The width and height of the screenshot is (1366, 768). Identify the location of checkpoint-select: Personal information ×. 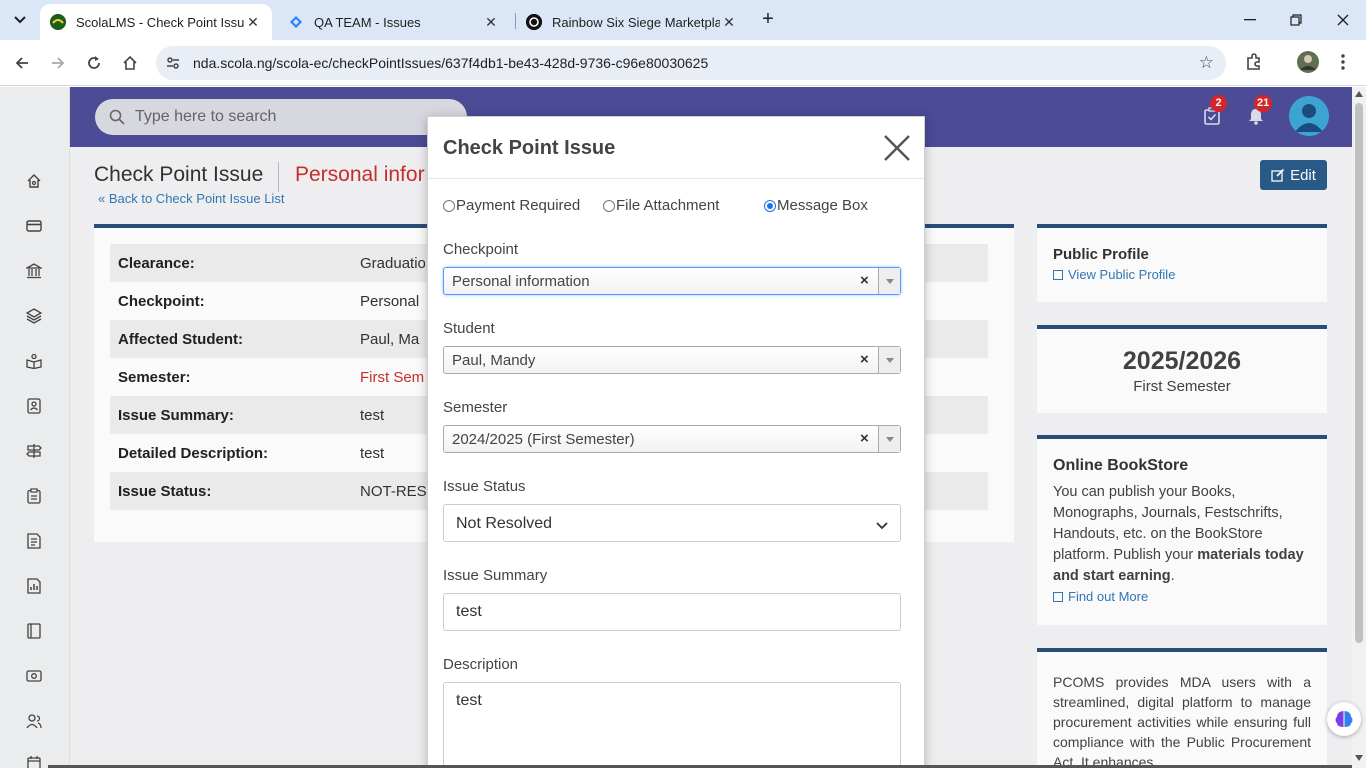
(672, 281).